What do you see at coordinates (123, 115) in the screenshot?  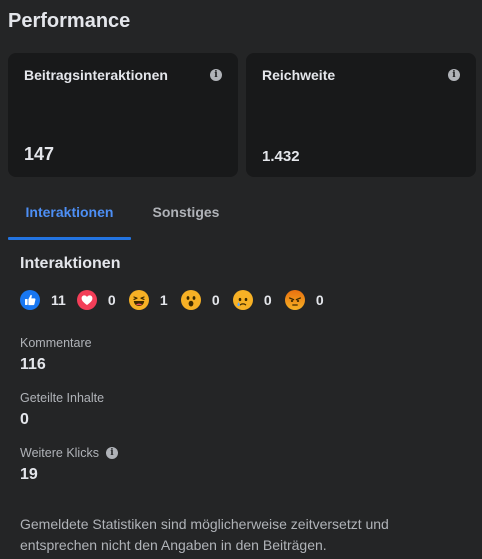 I see `post-interactions-card: Beitragsinteraktionen i 147` at bounding box center [123, 115].